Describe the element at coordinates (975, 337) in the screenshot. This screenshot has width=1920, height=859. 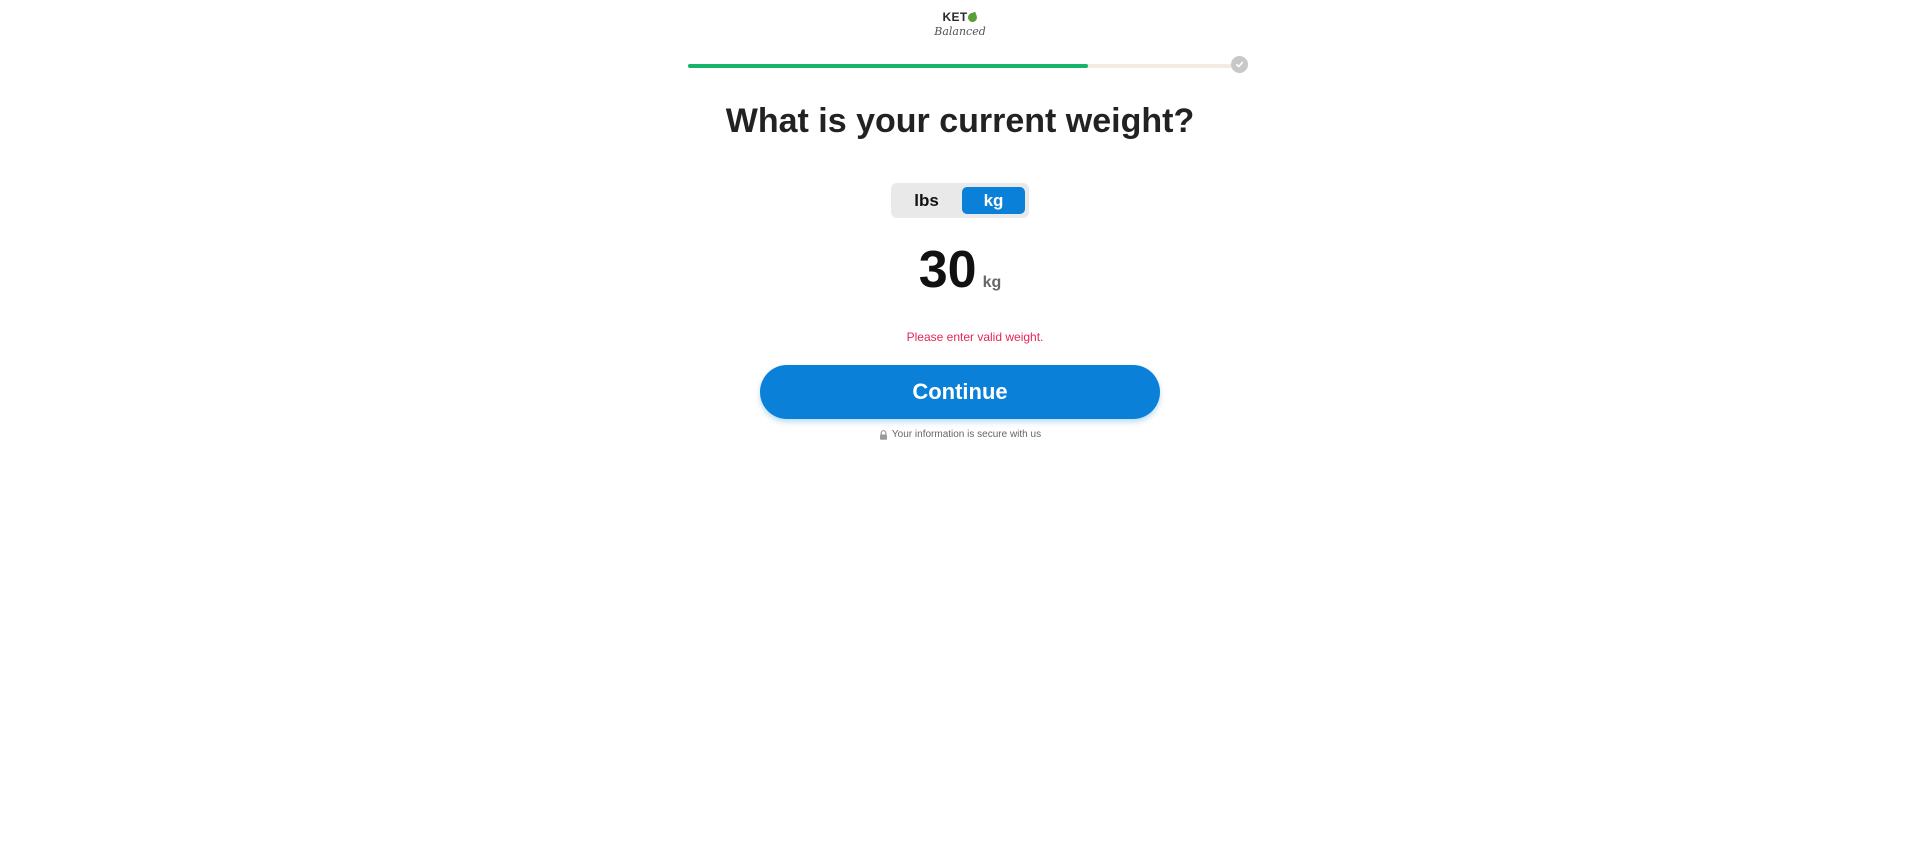
I see `validation-error: Please enter valid weight.` at that location.